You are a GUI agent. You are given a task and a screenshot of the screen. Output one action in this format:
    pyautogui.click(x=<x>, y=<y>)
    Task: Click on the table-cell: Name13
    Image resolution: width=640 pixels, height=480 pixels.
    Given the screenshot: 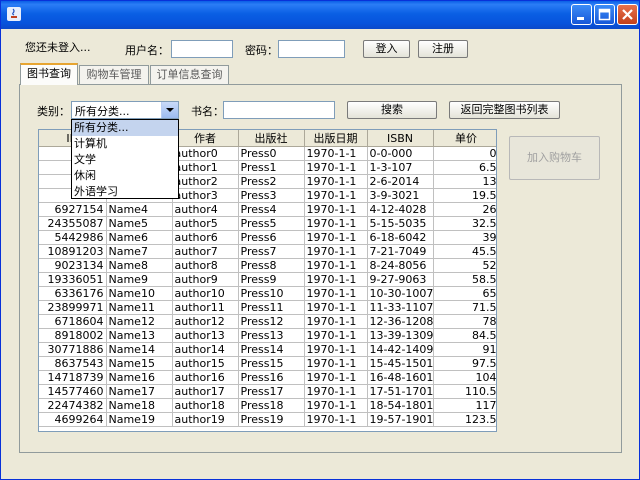 What is the action you would take?
    pyautogui.click(x=139, y=335)
    